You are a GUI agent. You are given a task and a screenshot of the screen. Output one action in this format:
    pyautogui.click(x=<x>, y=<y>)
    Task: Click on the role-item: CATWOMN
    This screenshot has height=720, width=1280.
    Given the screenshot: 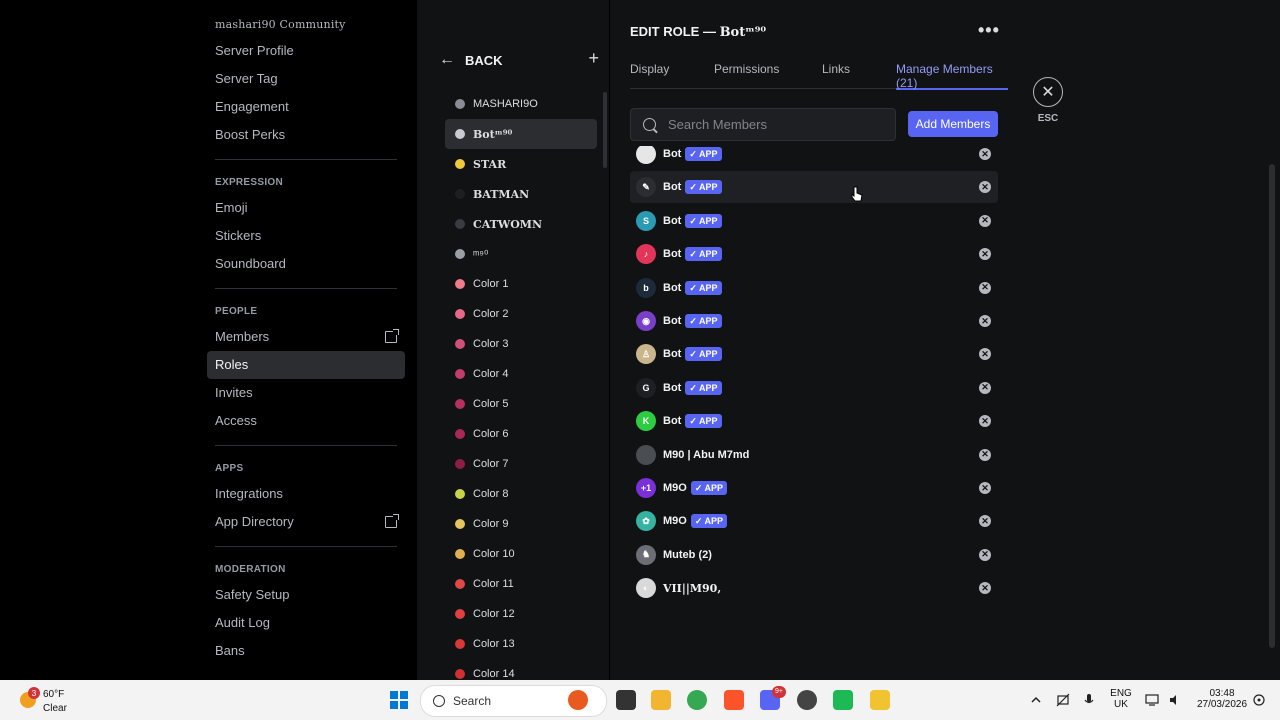 What is the action you would take?
    pyautogui.click(x=521, y=224)
    